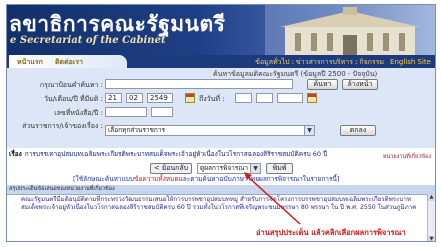 The image size is (441, 247). Describe the element at coordinates (350, 30) in the screenshot. I see `government-building-image` at that location.